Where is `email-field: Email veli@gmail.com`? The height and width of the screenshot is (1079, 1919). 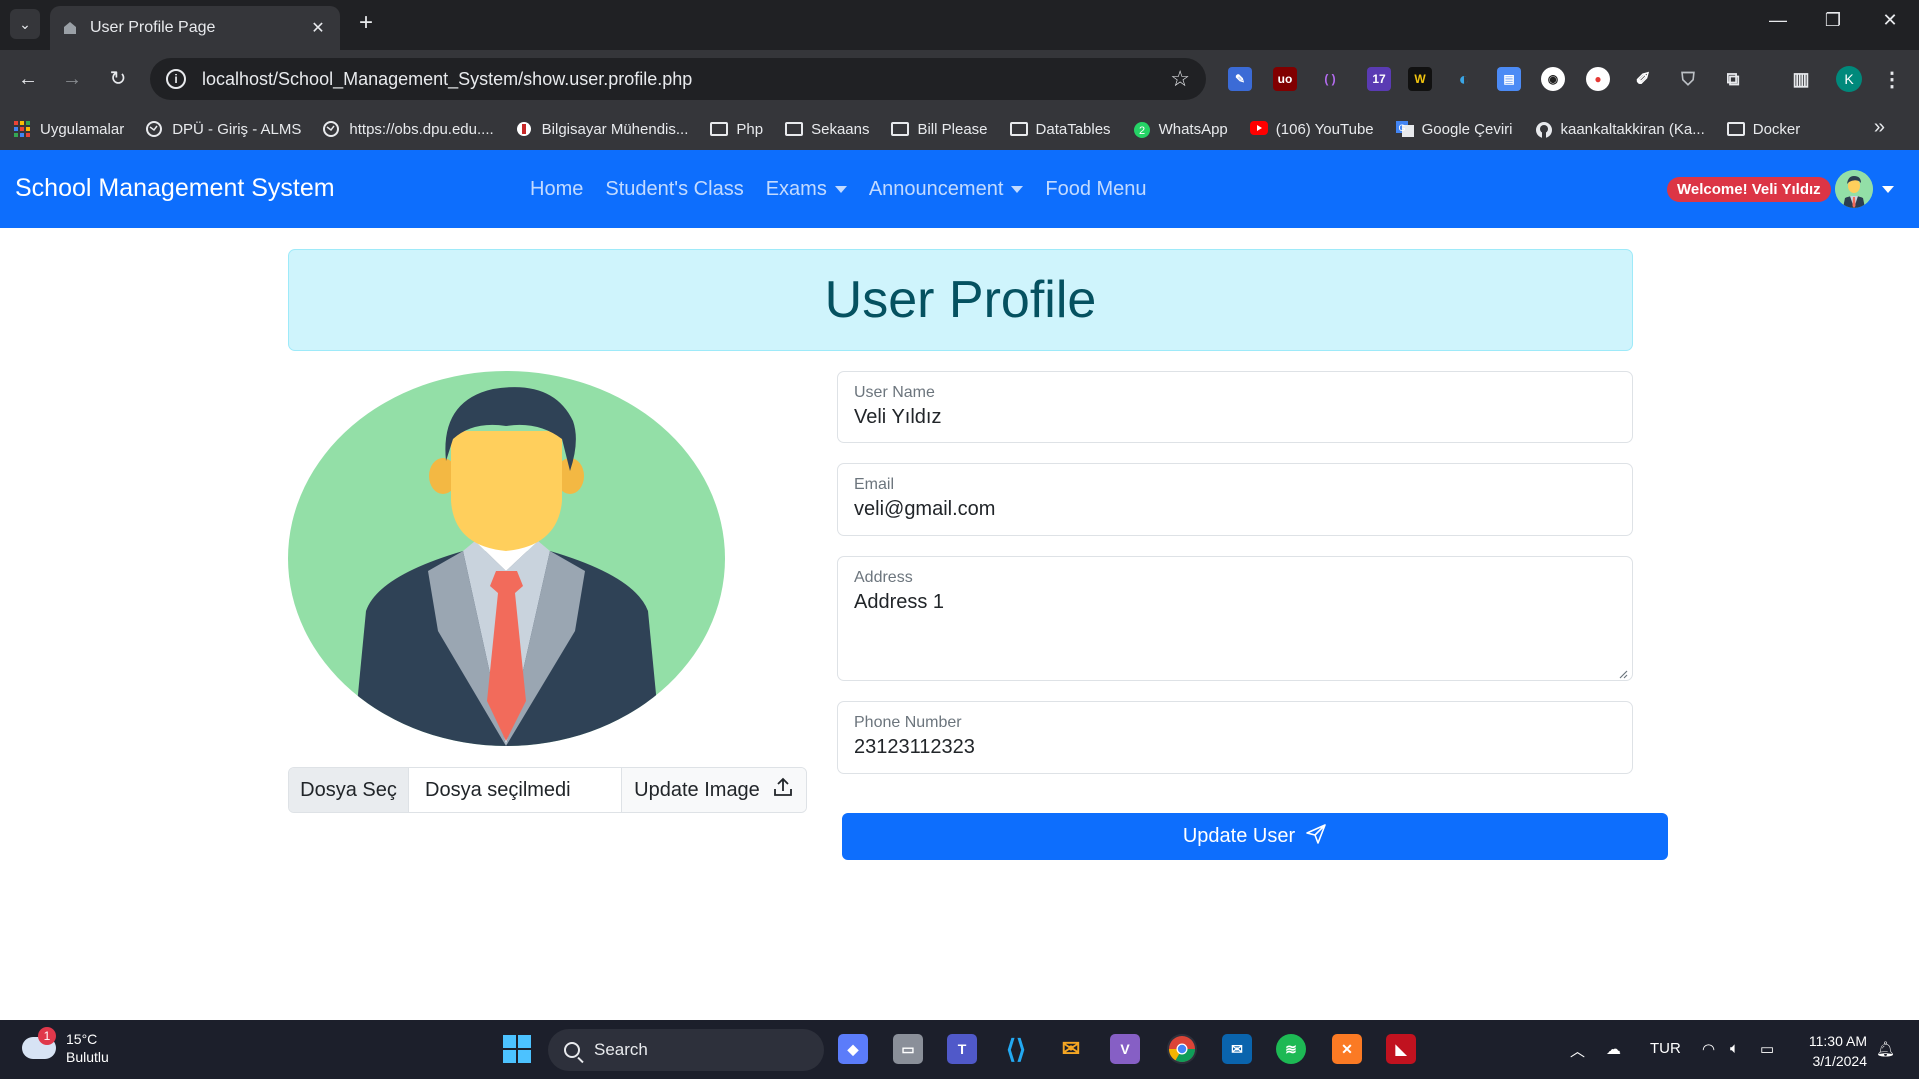
email-field: Email veli@gmail.com is located at coordinates (1235, 499).